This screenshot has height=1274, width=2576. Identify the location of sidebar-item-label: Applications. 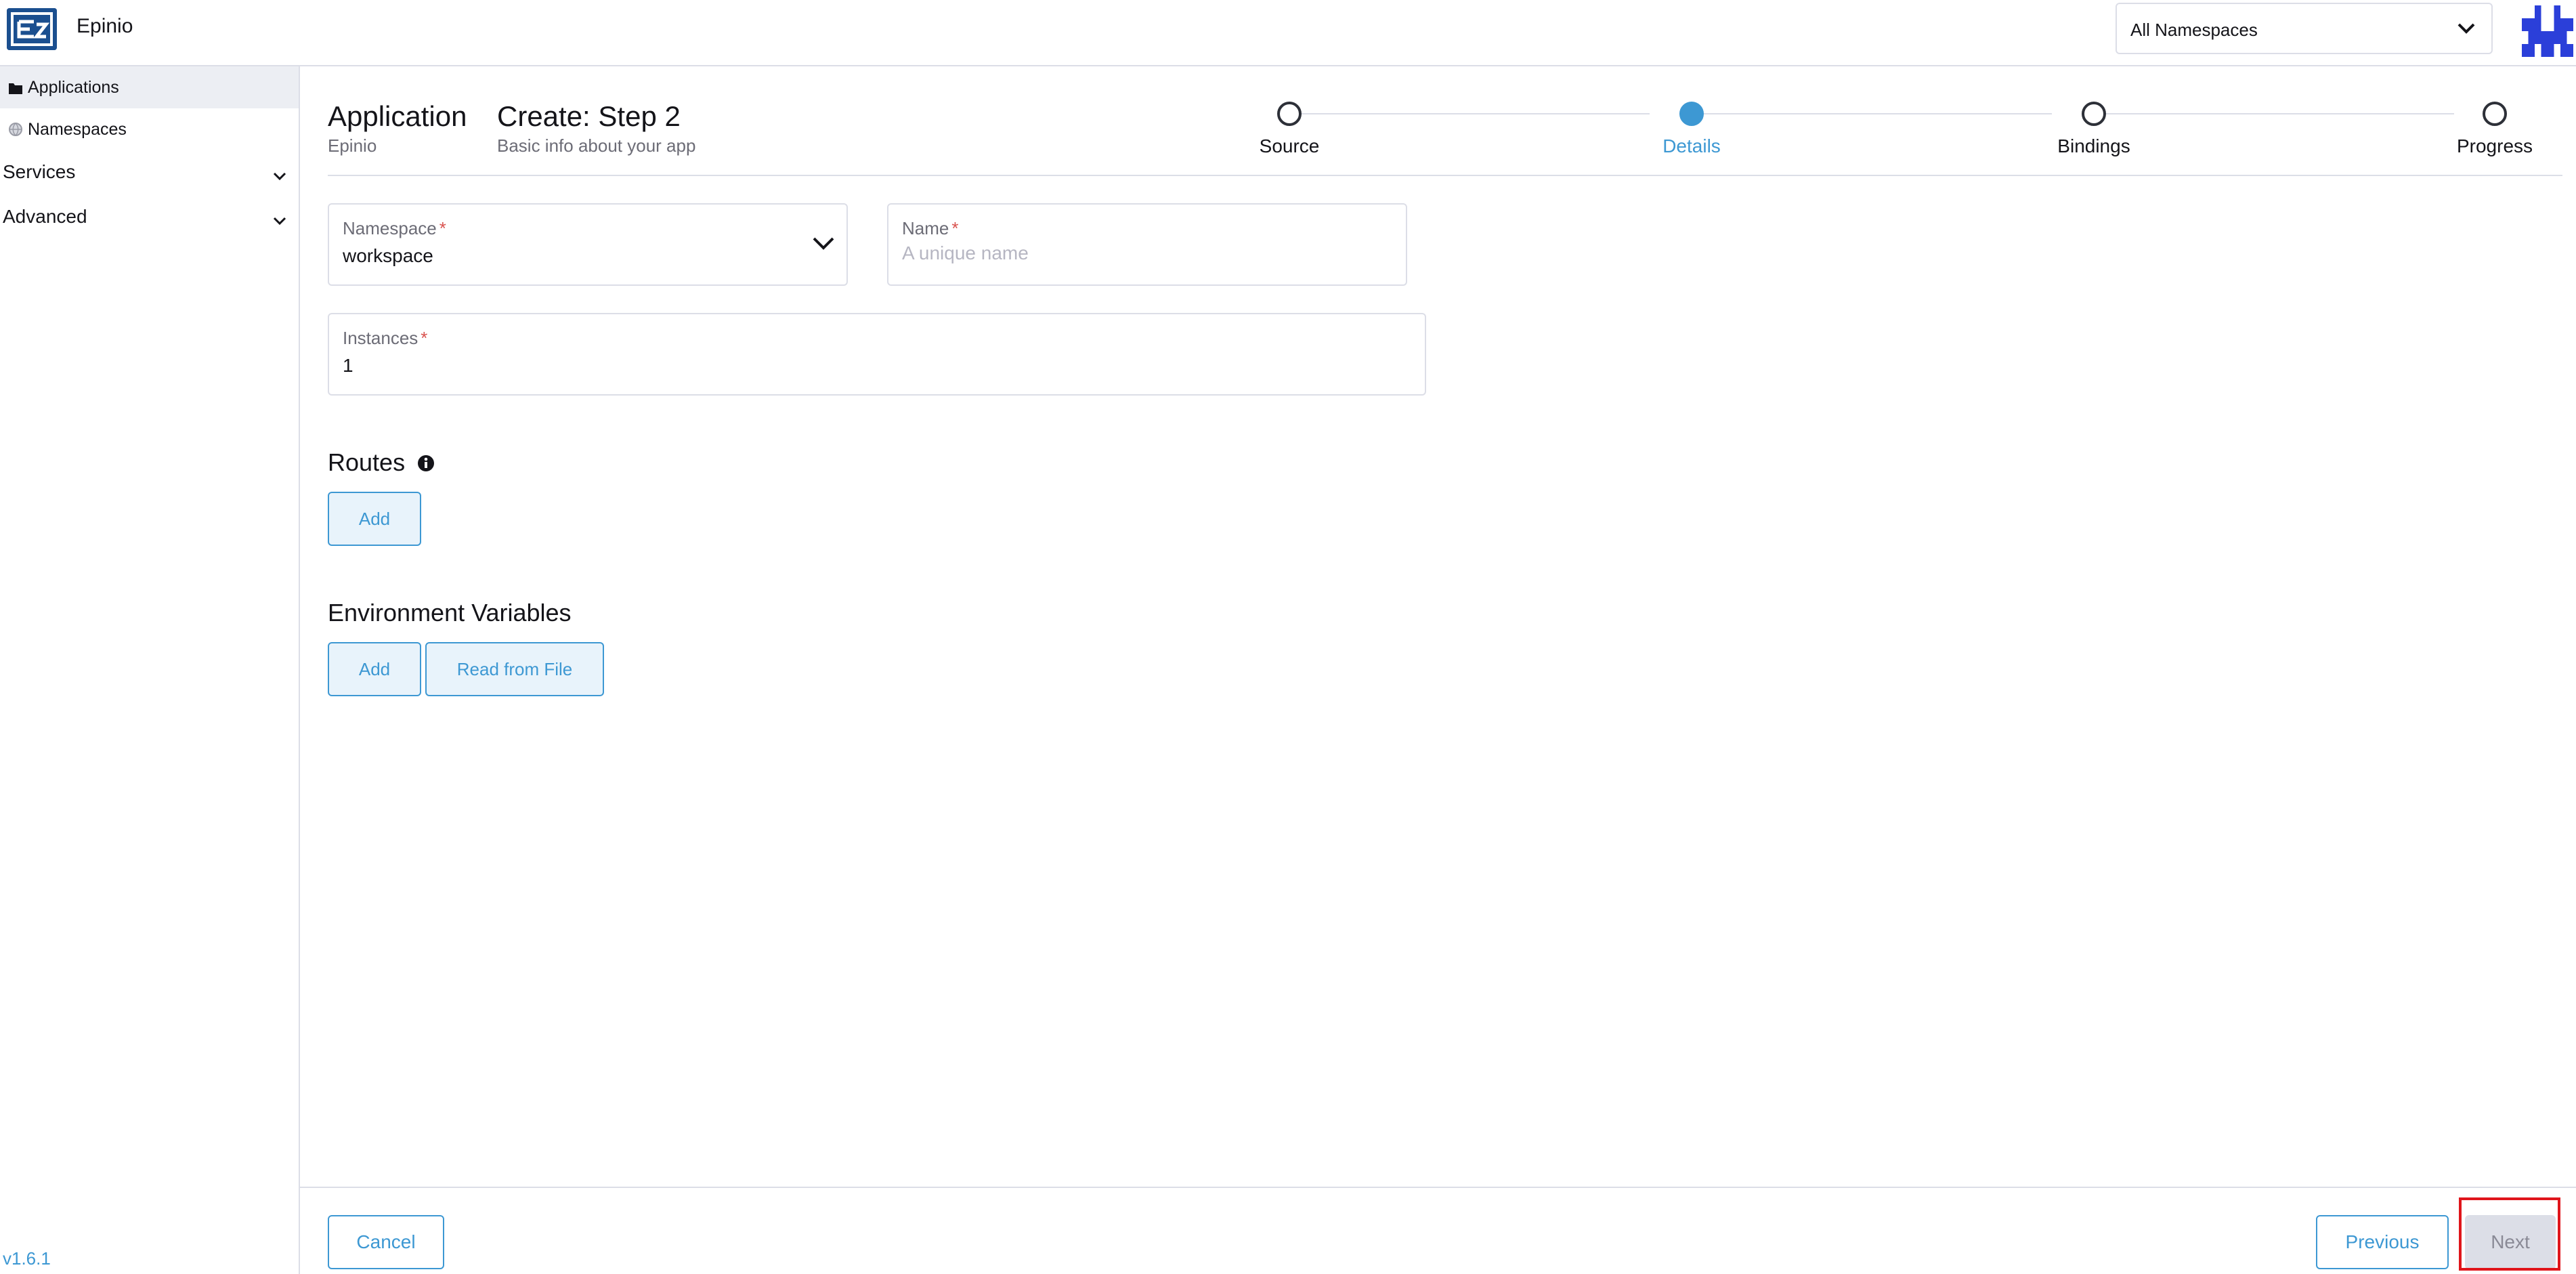
(73, 87).